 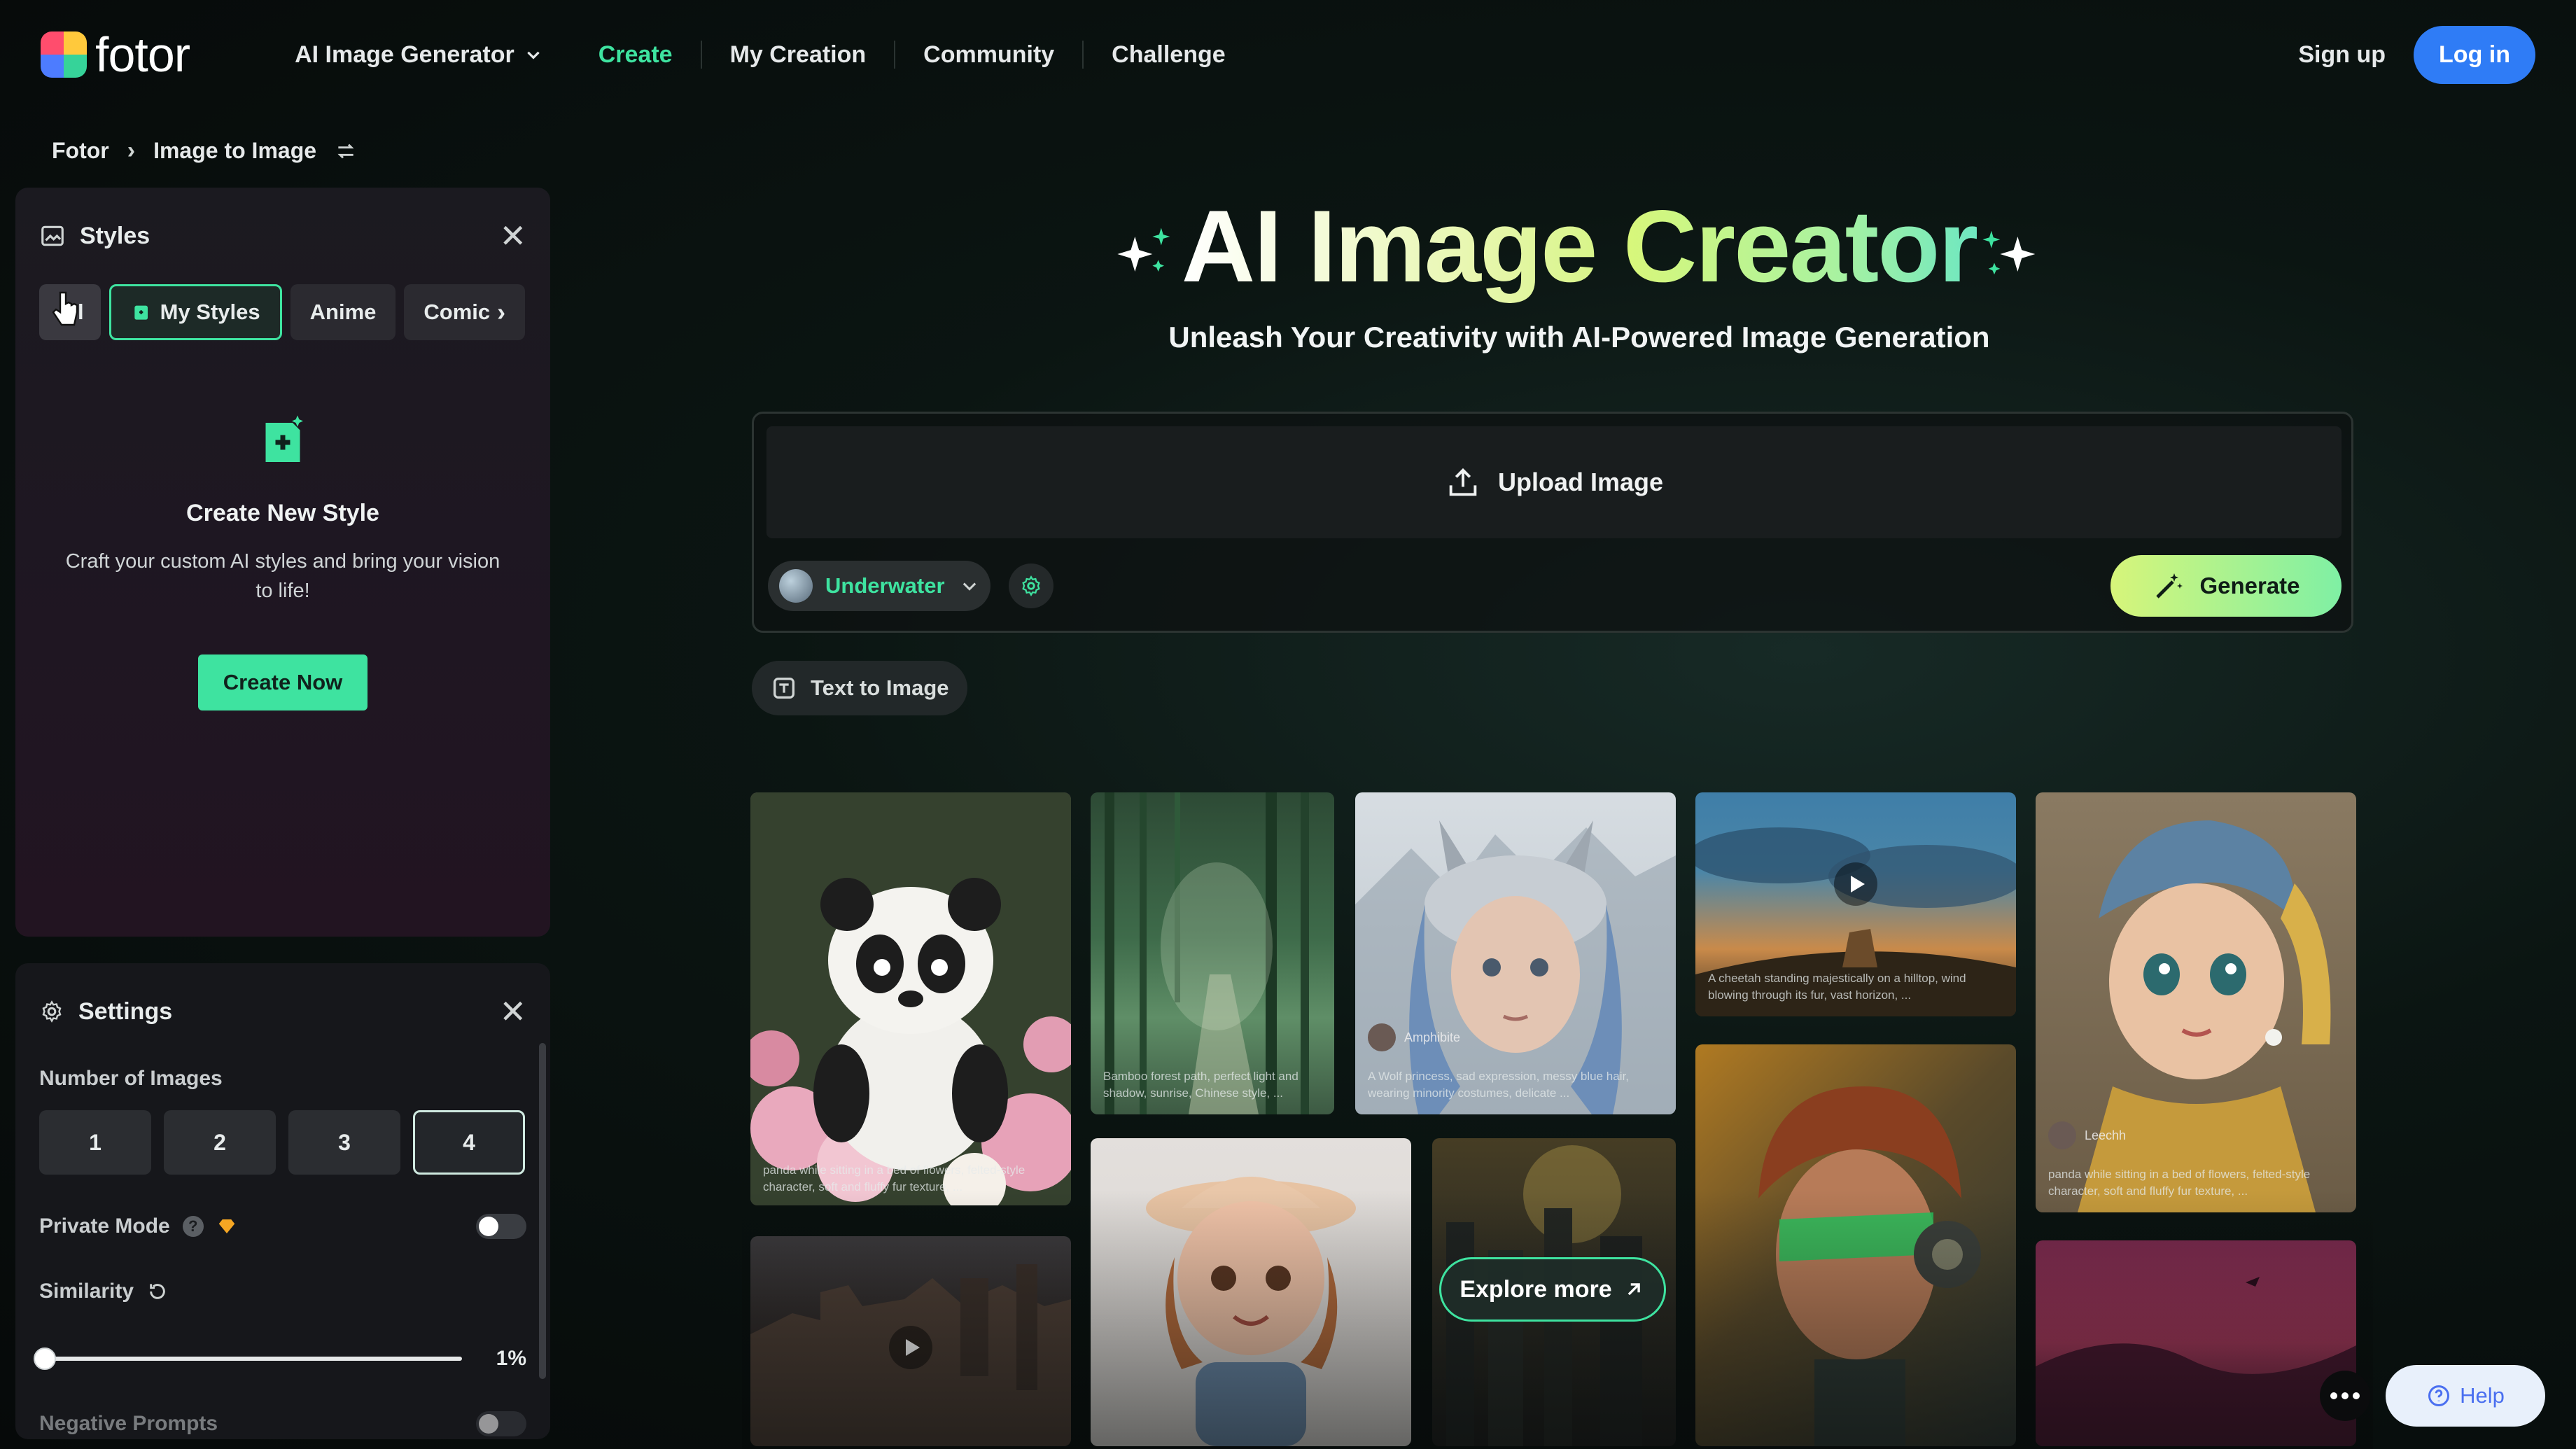 I want to click on magic-wand-icon, so click(x=2169, y=585).